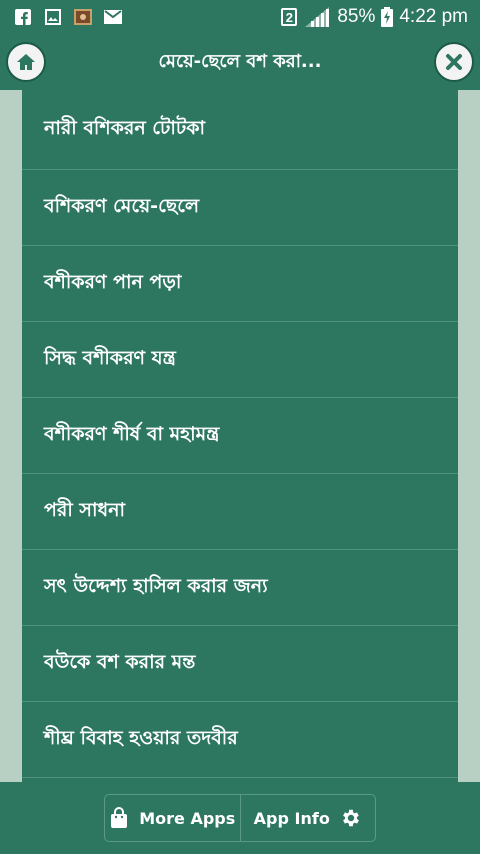 The image size is (480, 854). What do you see at coordinates (240, 360) in the screenshot?
I see `list-item: সিদ্ধ বশীকরণ যন্ত্র` at bounding box center [240, 360].